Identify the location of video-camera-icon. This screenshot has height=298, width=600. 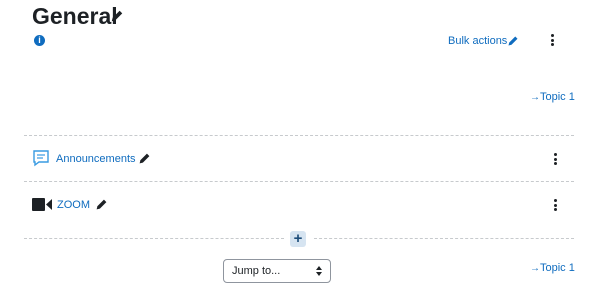
(42, 204).